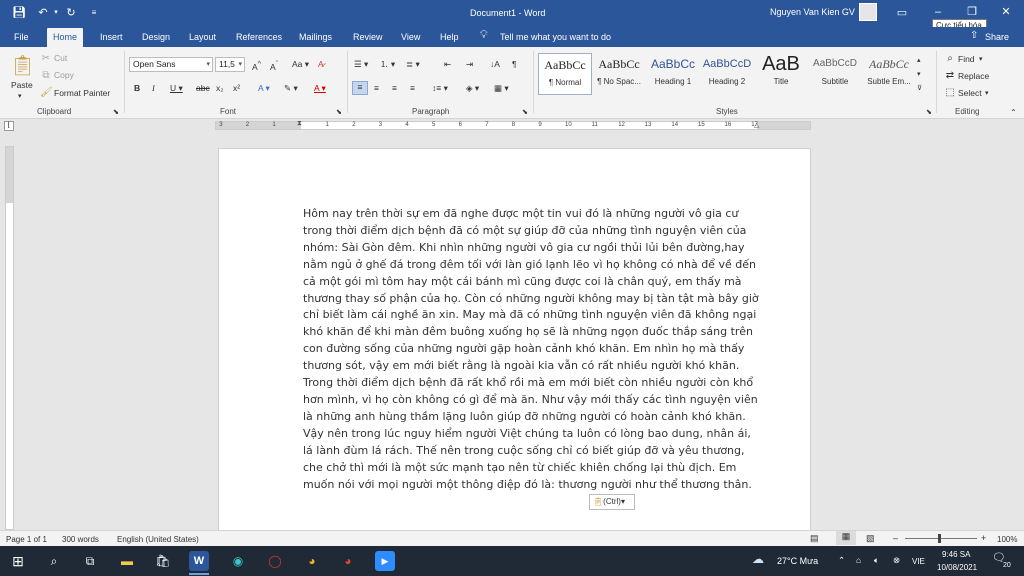  What do you see at coordinates (929, 113) in the screenshot?
I see `styles-launcher-icon: ⬊` at bounding box center [929, 113].